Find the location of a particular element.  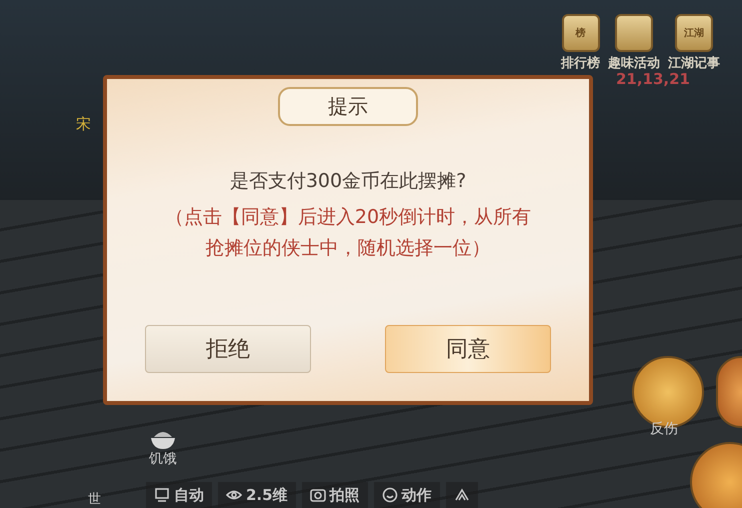

dialog-note: （点击【同意】后进入20秒倒计时，从所有抢摊位的侠士中，随机选择一位） is located at coordinates (348, 233).